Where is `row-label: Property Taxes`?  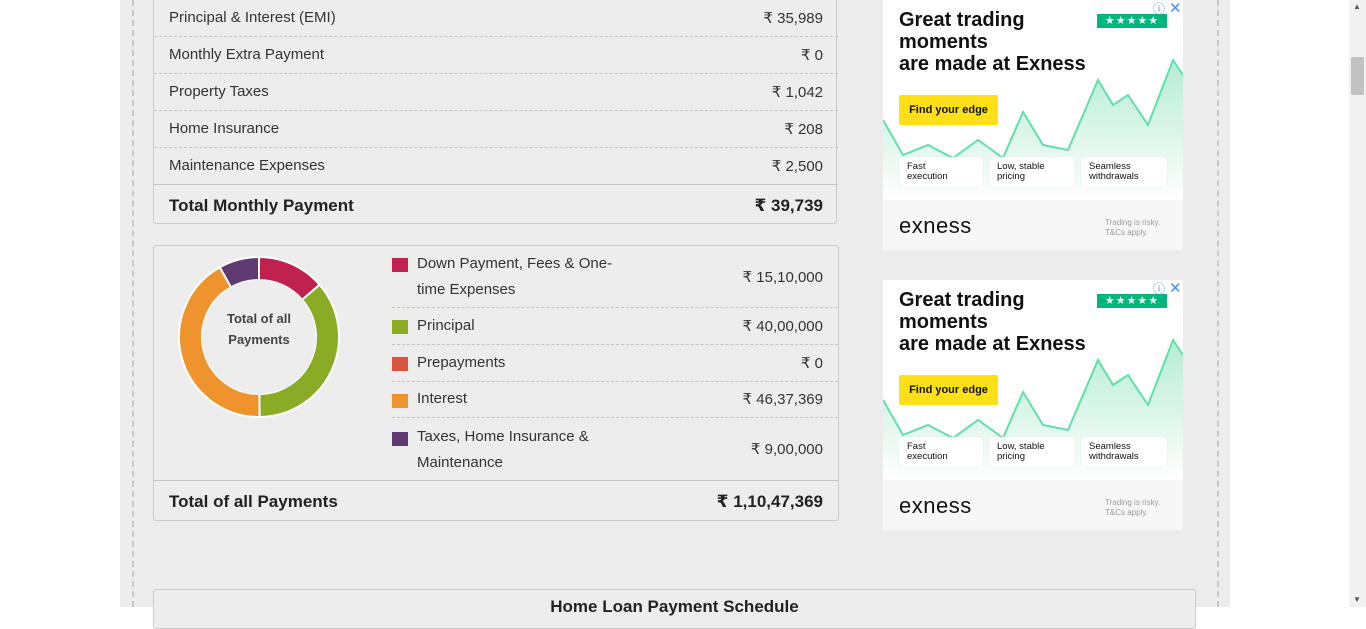
row-label: Property Taxes is located at coordinates (219, 91).